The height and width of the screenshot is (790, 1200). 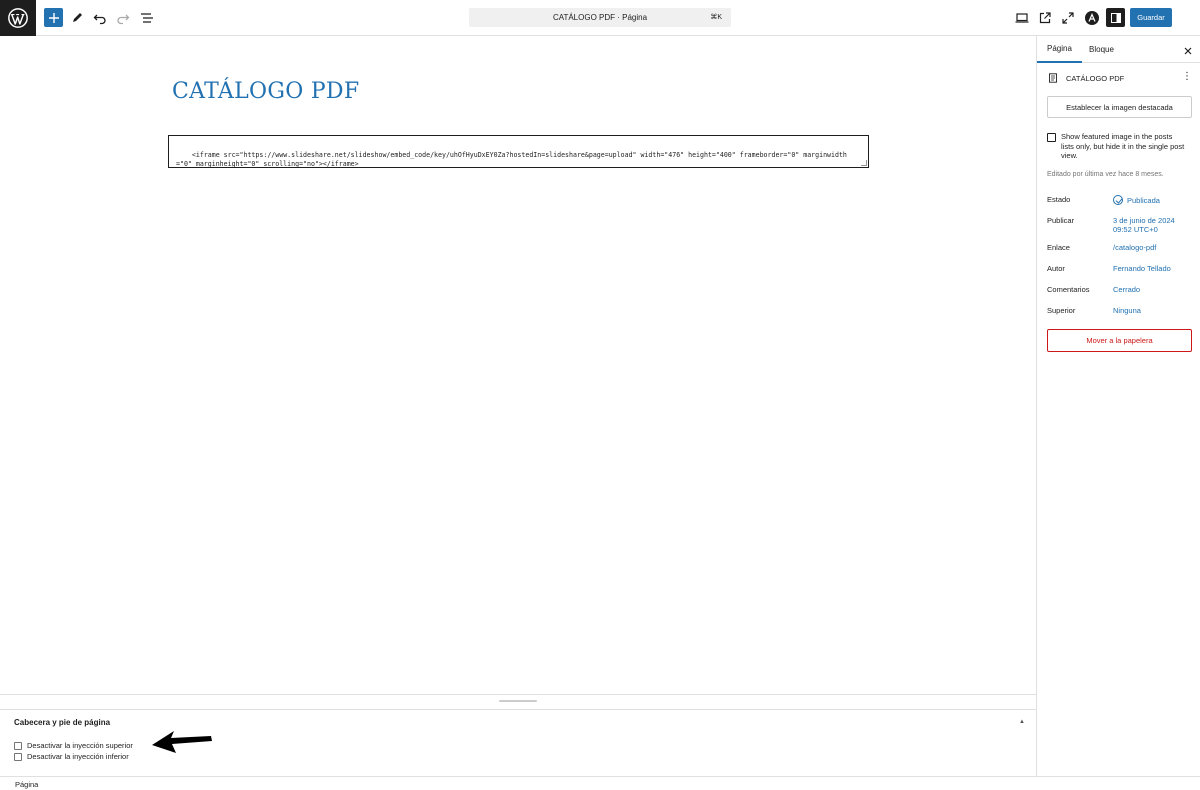 I want to click on published-check-icon, so click(x=1118, y=200).